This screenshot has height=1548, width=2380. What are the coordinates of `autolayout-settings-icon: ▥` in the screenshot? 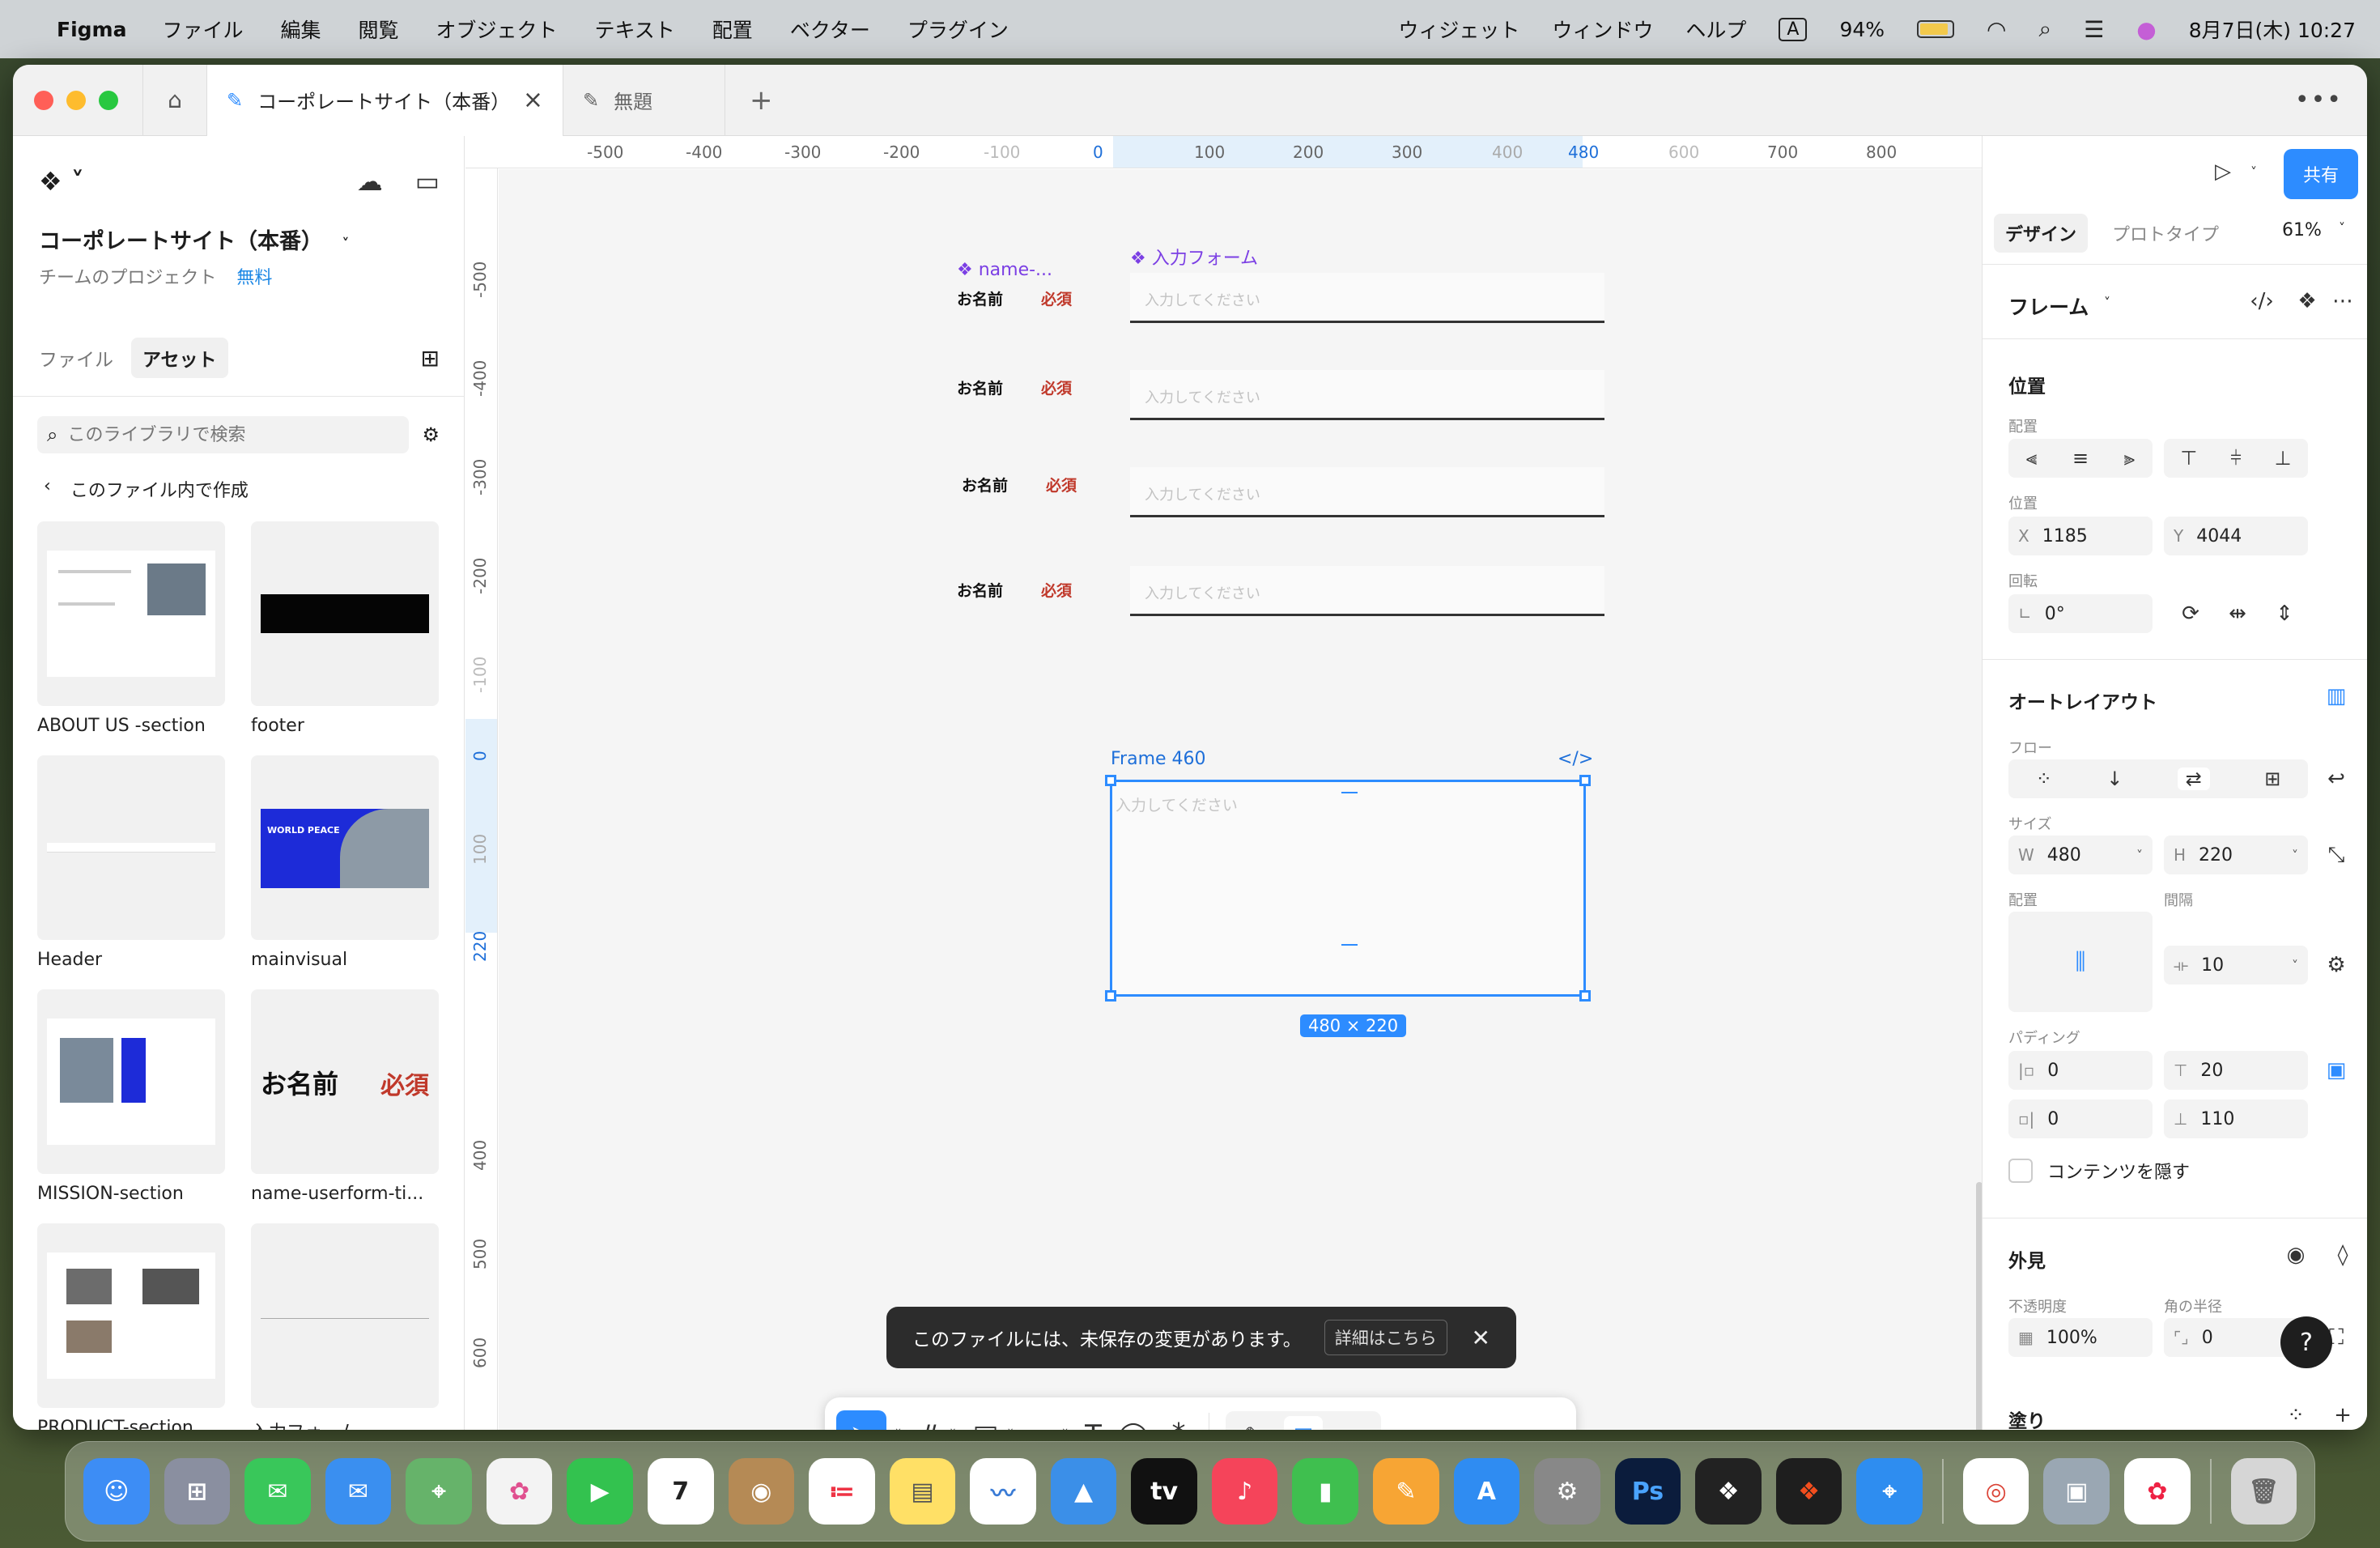 It's located at (2336, 697).